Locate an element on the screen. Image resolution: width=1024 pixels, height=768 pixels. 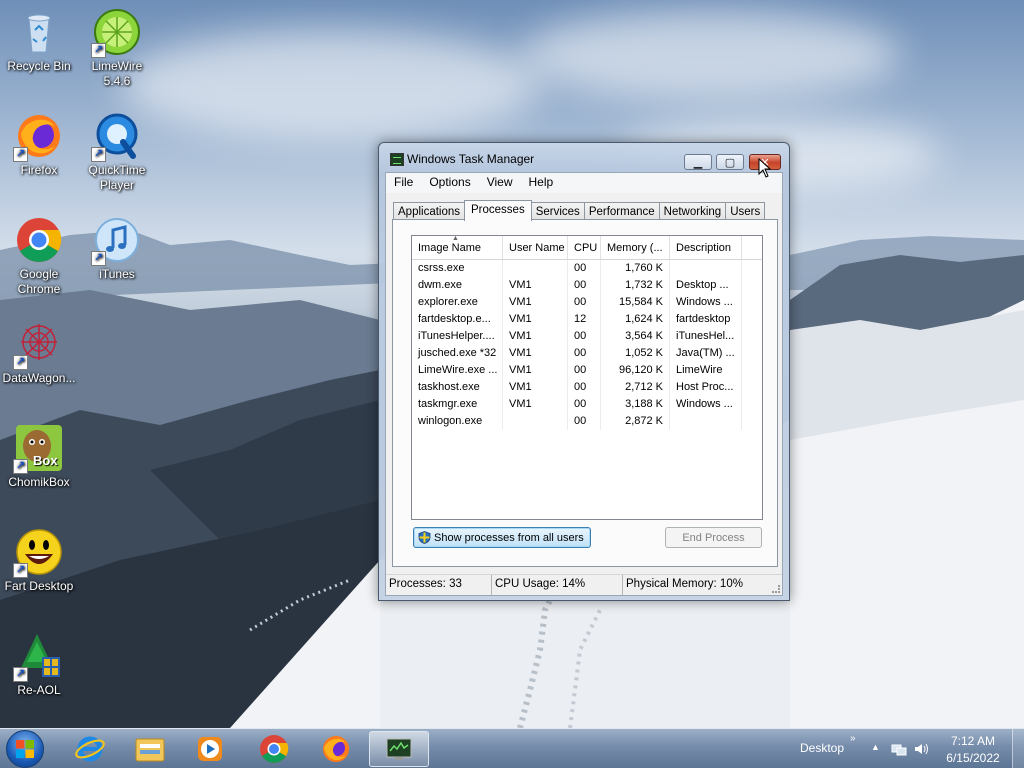
table-row: LimeWire.exe ... VM1 00 96,120 K LimeWire is located at coordinates (587, 370).